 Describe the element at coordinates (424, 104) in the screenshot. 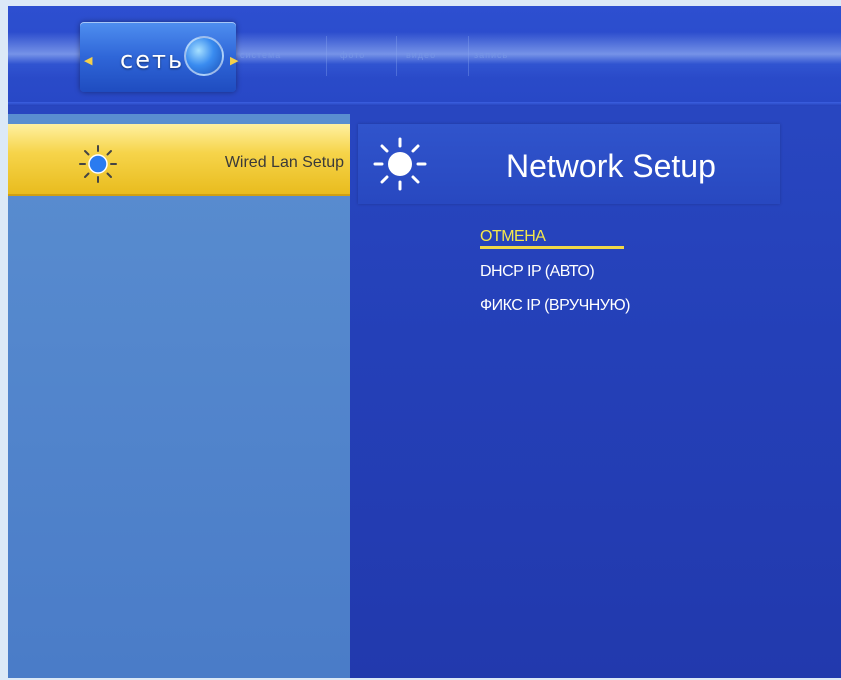

I see `nav-bar-divider` at that location.